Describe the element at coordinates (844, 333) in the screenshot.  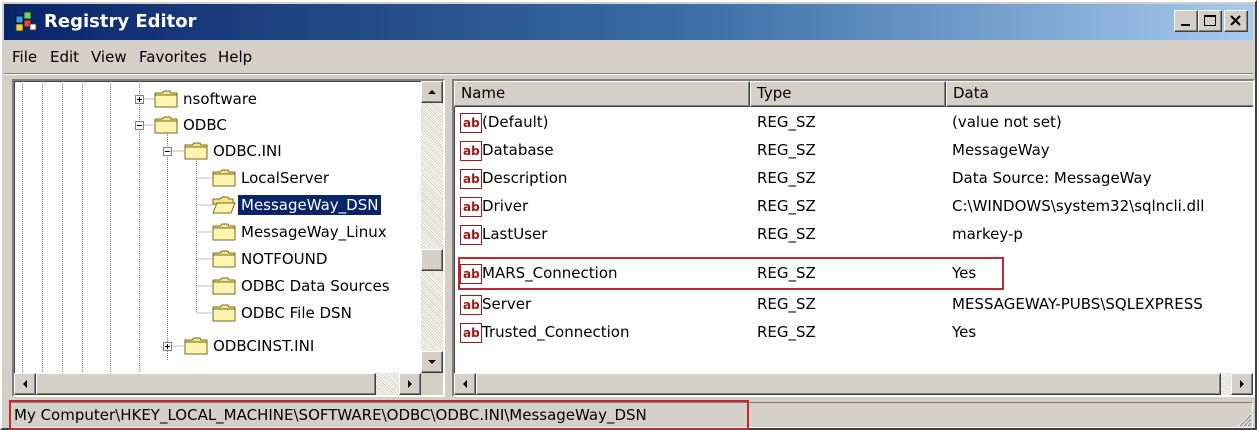
I see `value-row-trusted-connection: ab Trusted_Connection REG_SZ Yes` at that location.